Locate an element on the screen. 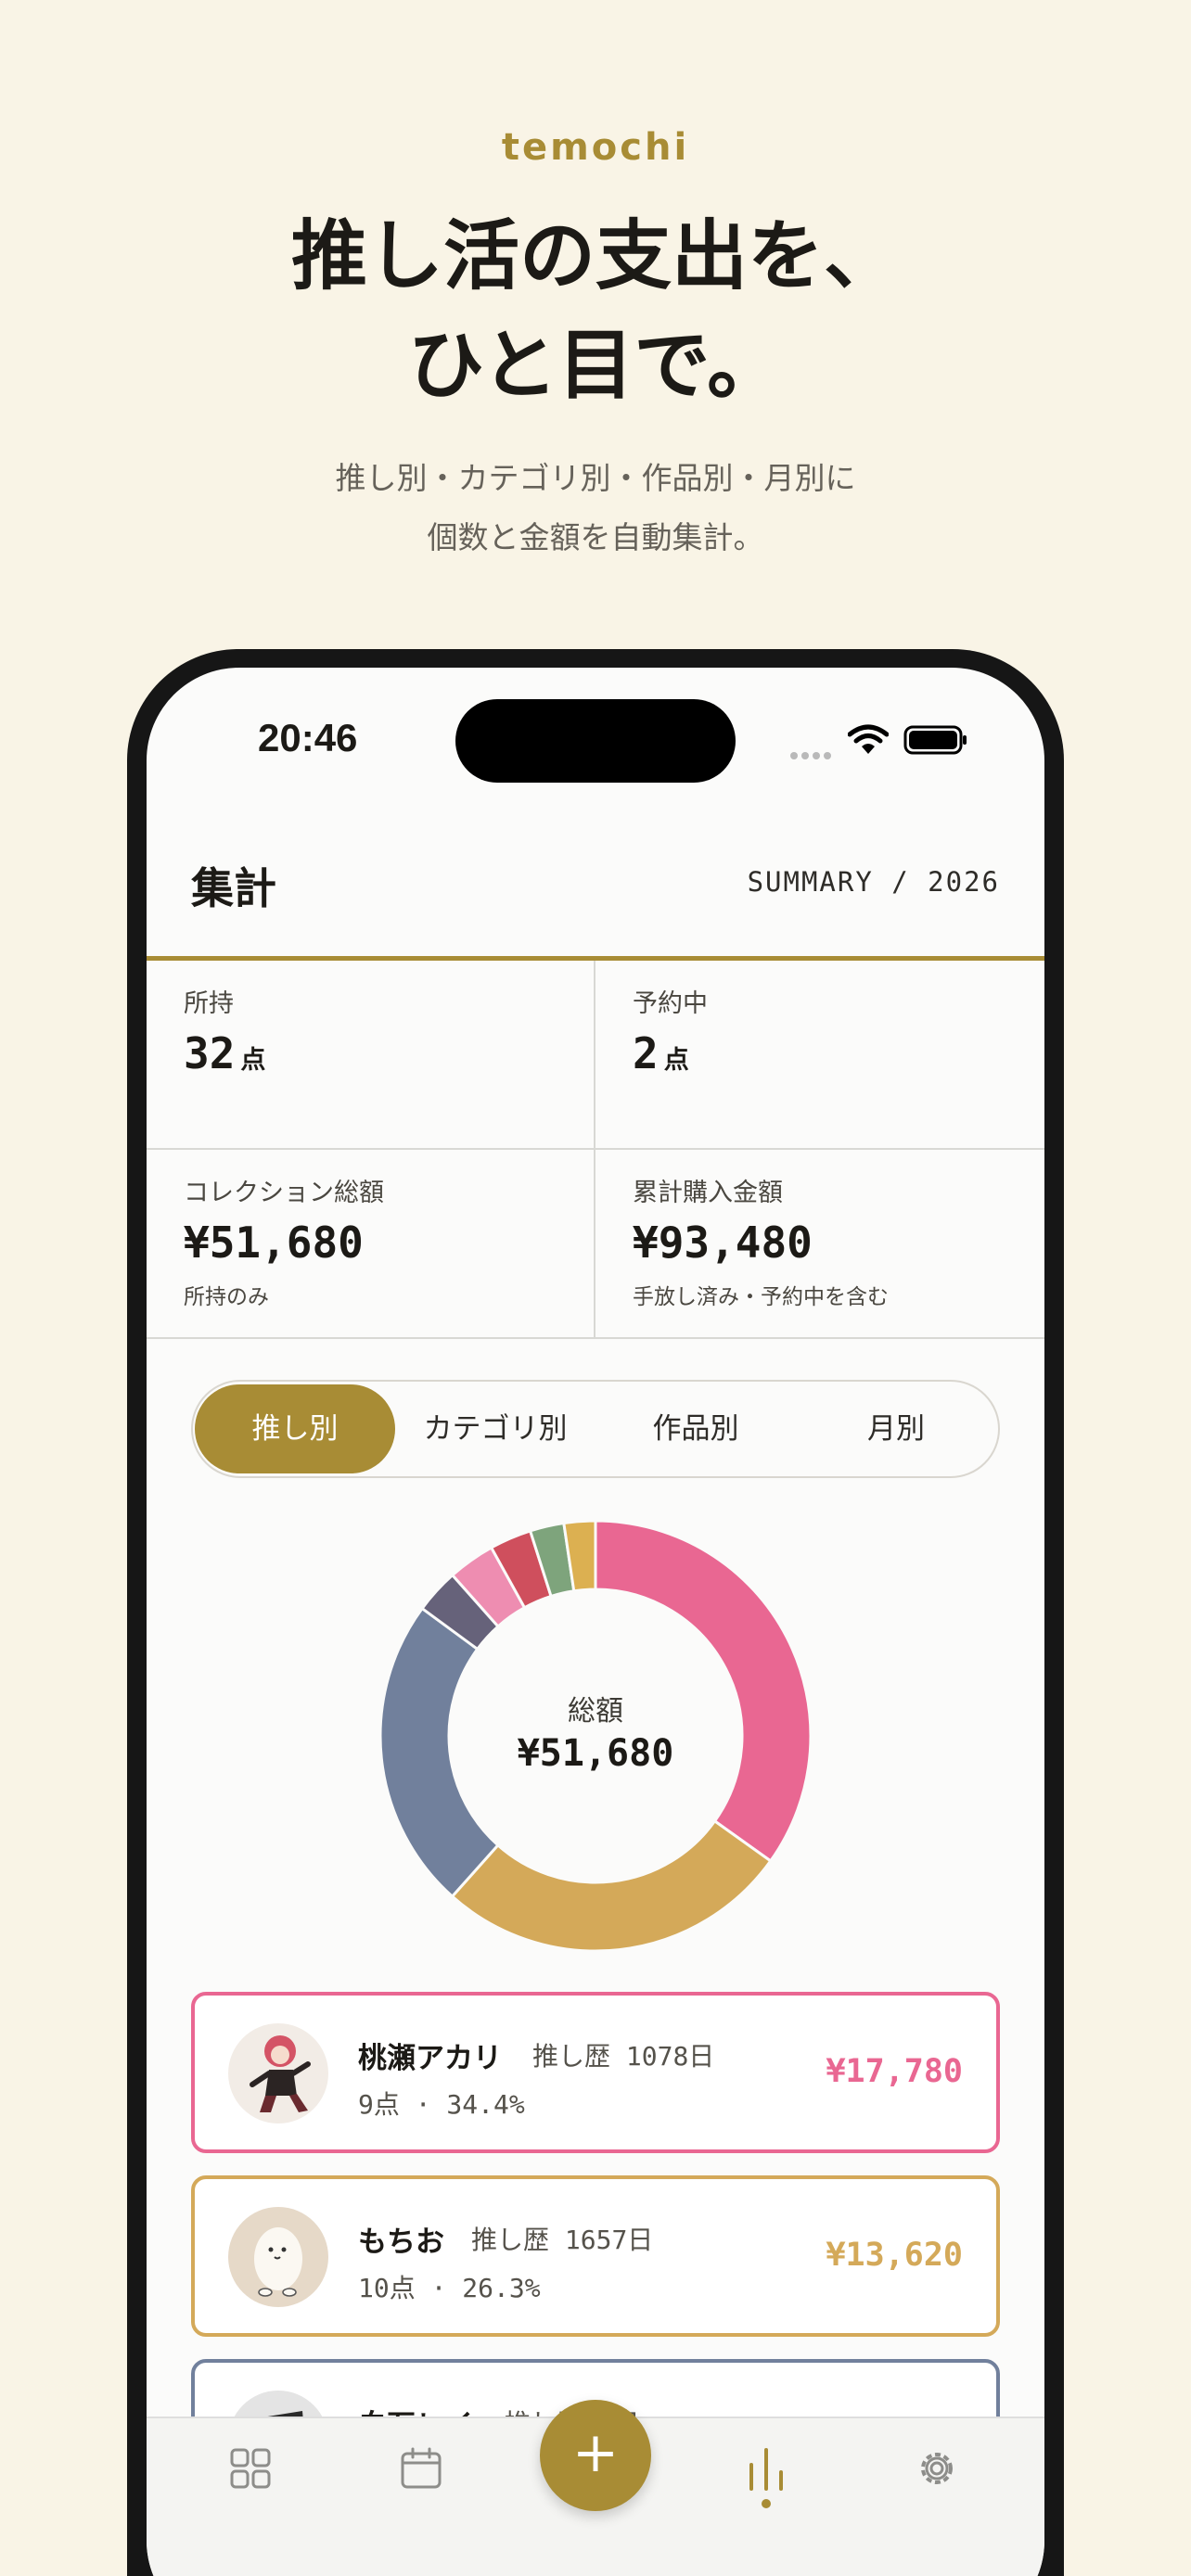  cellular-signal-icon is located at coordinates (812, 754).